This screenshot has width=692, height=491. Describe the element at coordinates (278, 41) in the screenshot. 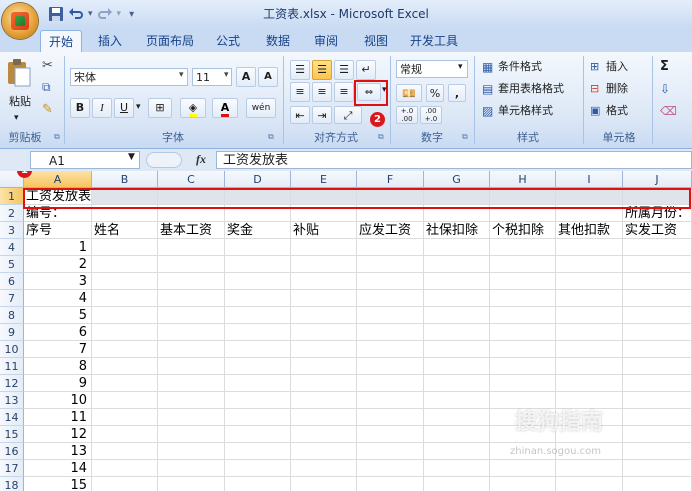

I see `tab-data: 数据` at that location.